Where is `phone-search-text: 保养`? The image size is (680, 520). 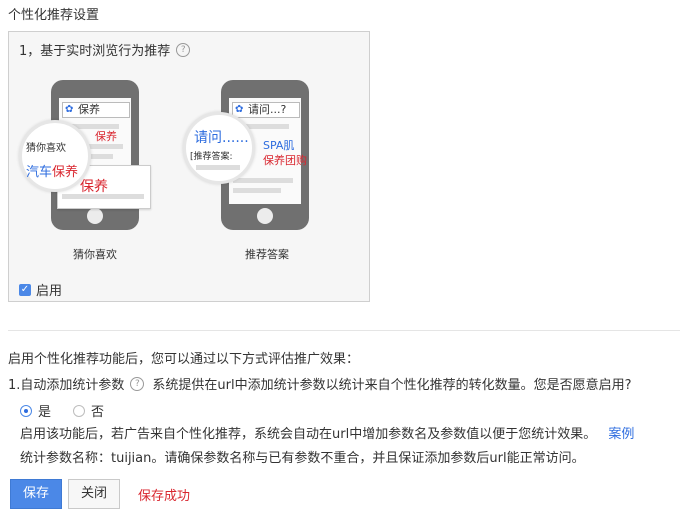
phone-search-text: 保养 is located at coordinates (89, 109).